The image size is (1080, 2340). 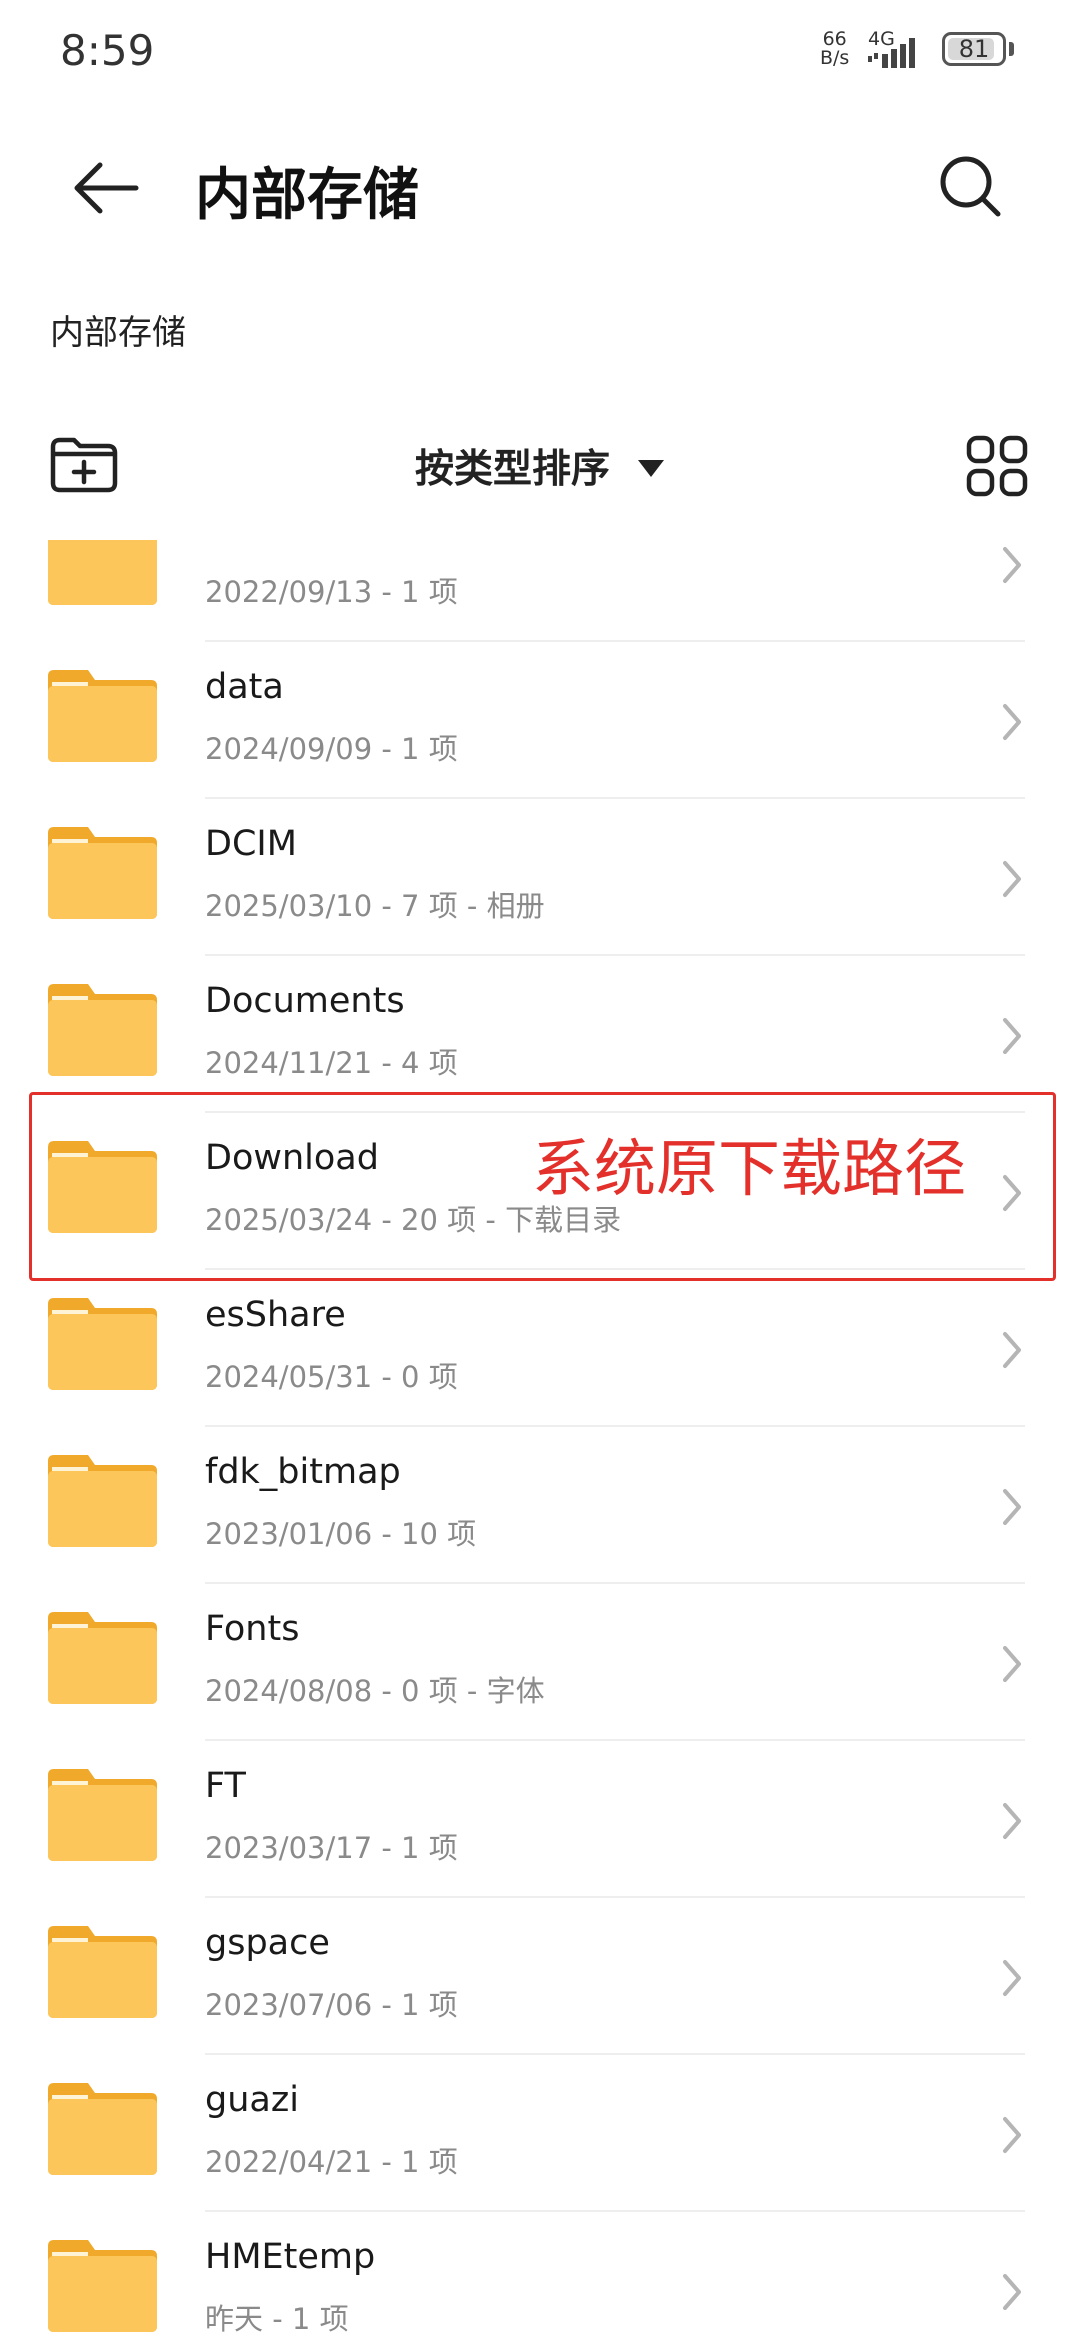 What do you see at coordinates (540, 1348) in the screenshot?
I see `folder-item: esShare 2024/05/31 - 0 项` at bounding box center [540, 1348].